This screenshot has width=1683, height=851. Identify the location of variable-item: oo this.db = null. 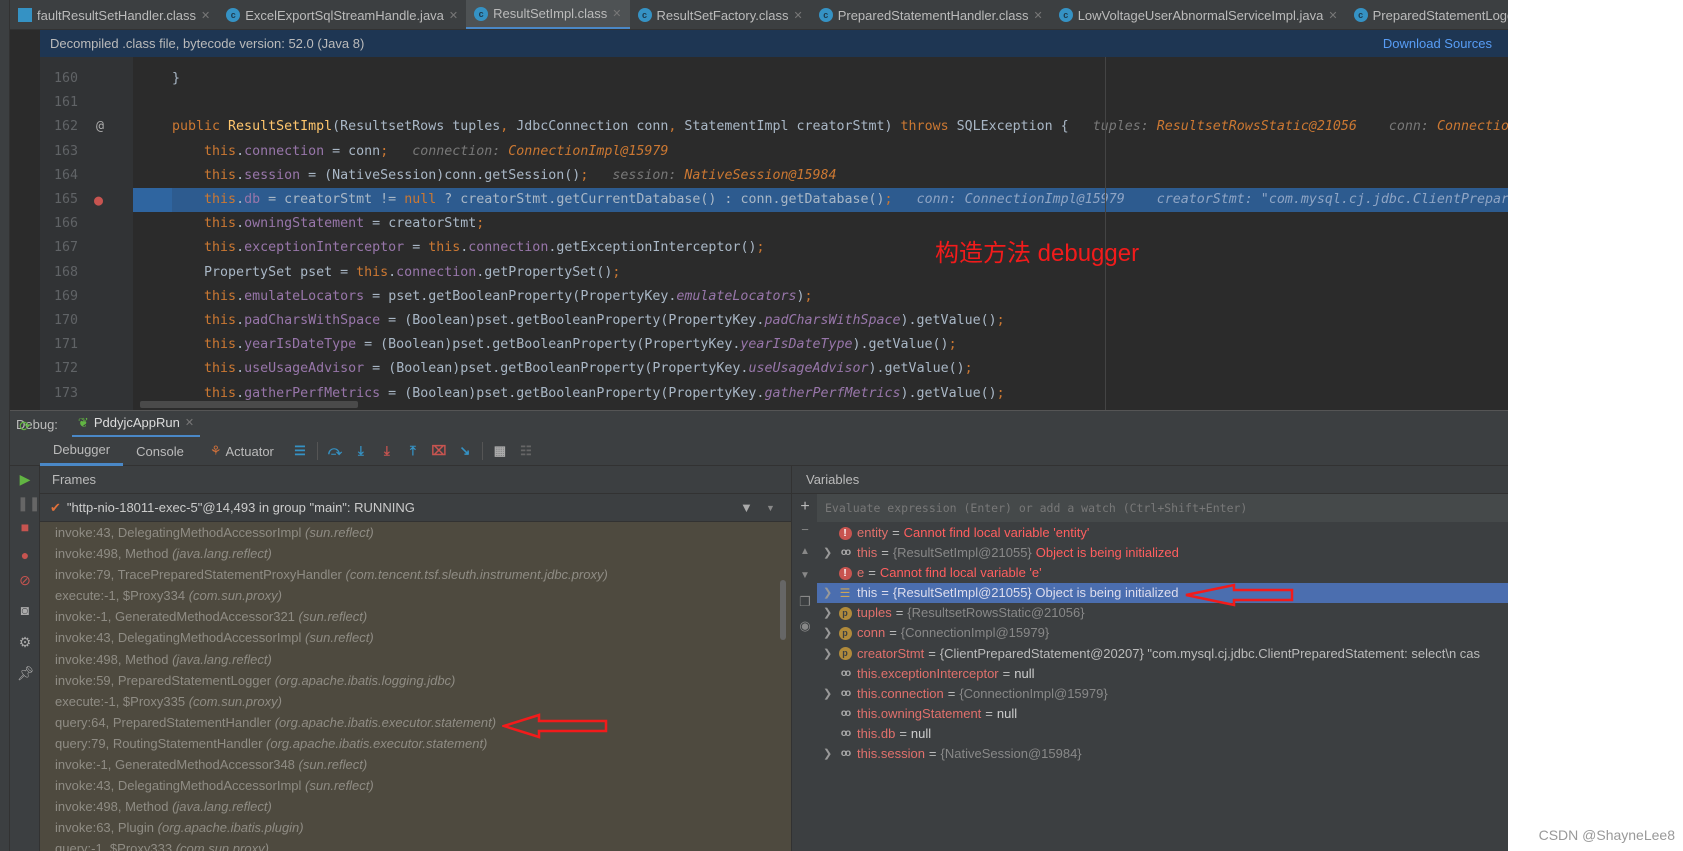
(1162, 734).